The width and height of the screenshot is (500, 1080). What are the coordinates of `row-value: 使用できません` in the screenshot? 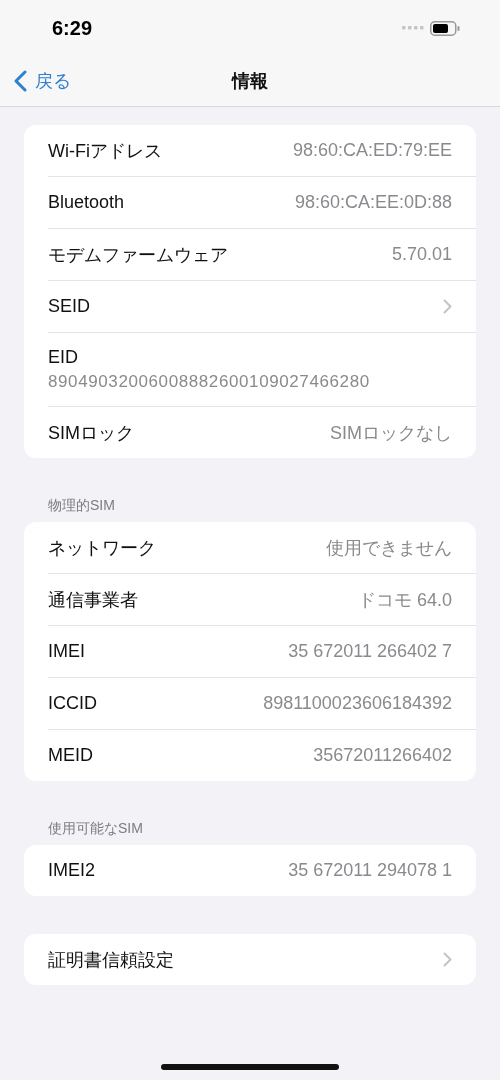 It's located at (389, 548).